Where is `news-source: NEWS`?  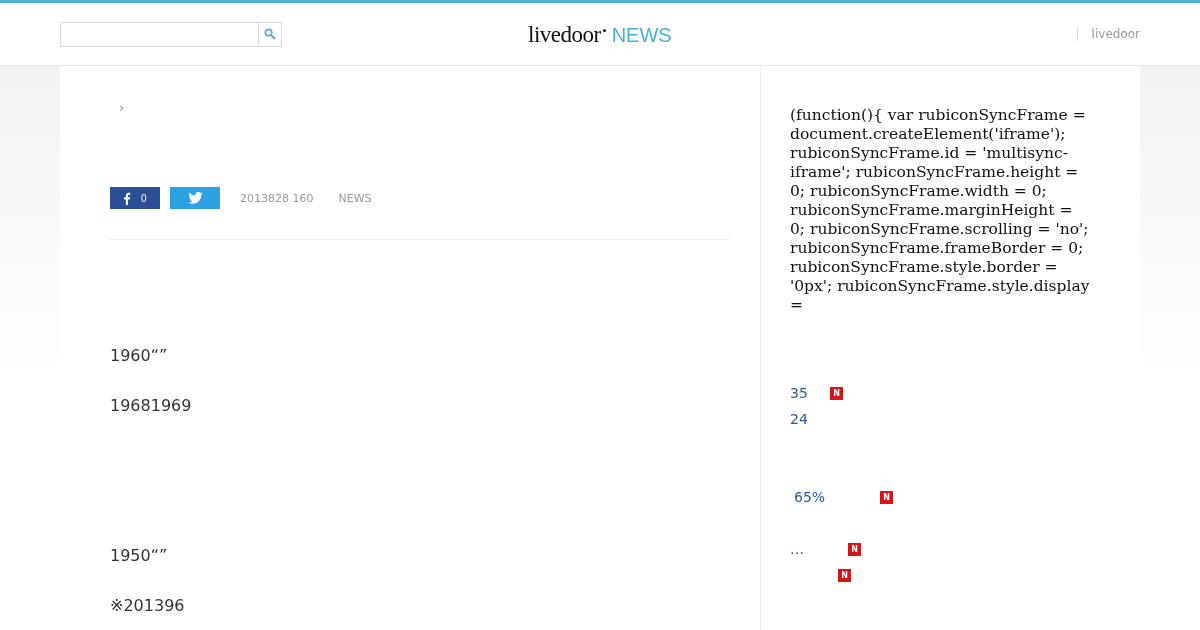
news-source: NEWS is located at coordinates (355, 198).